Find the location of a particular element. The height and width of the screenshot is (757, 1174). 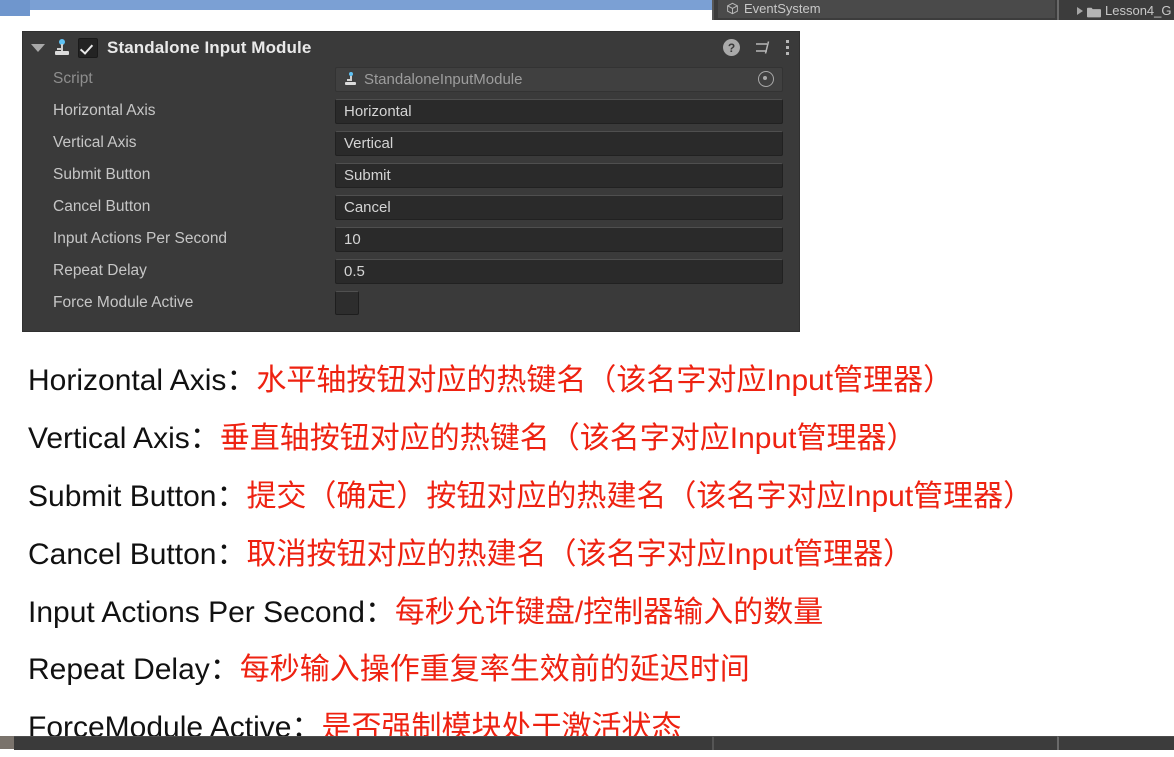

note-desc: 垂直轴按钮对应的热键名（该名字对应Input管理器） is located at coordinates (568, 438).